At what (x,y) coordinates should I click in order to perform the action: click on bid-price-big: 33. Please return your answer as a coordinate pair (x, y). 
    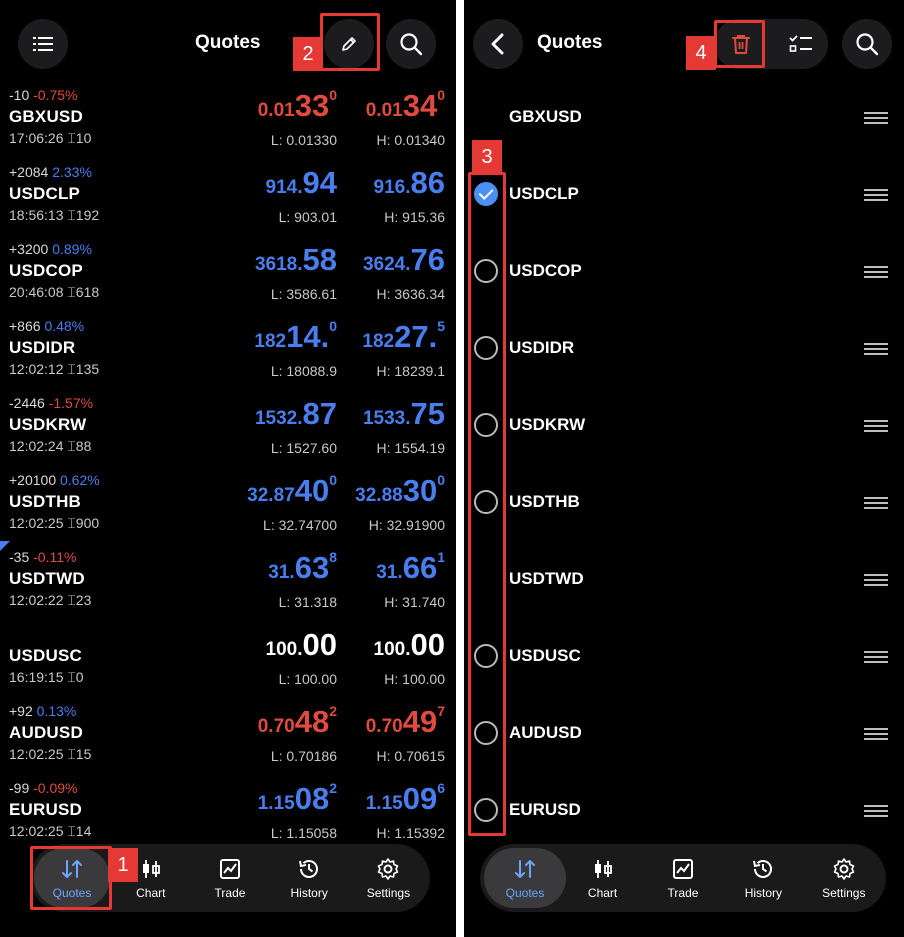
    Looking at the image, I should click on (312, 105).